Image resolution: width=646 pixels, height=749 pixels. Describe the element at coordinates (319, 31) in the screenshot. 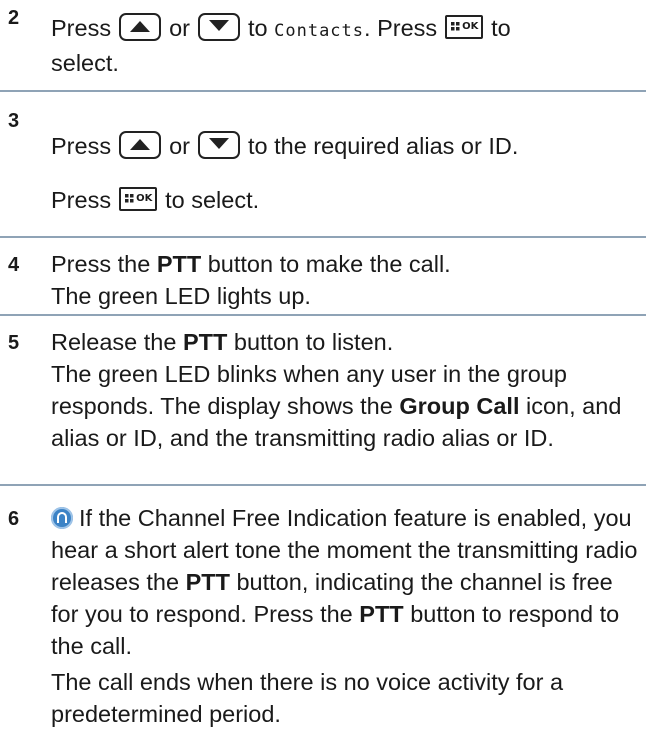

I see `menu-item-contacts: Contacts` at that location.